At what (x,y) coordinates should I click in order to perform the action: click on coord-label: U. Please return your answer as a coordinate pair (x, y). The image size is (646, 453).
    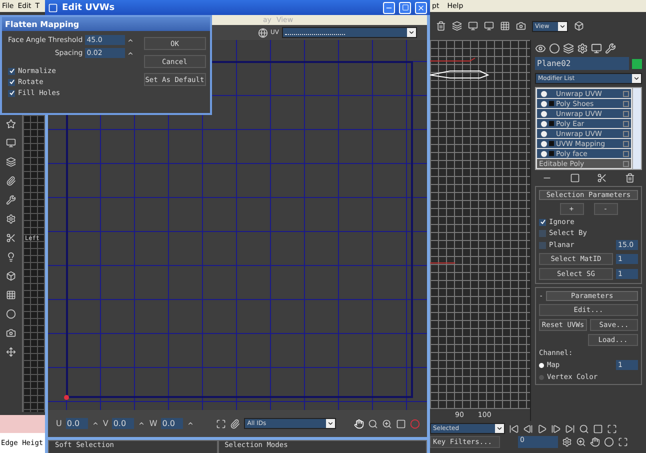
    Looking at the image, I should click on (59, 423).